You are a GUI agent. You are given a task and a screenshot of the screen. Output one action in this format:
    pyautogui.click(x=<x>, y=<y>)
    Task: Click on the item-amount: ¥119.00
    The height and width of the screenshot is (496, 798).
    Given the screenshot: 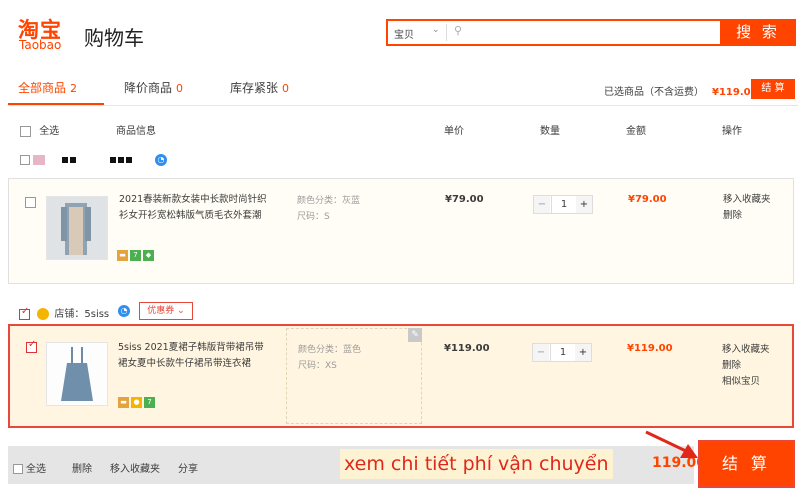 What is the action you would take?
    pyautogui.click(x=650, y=348)
    